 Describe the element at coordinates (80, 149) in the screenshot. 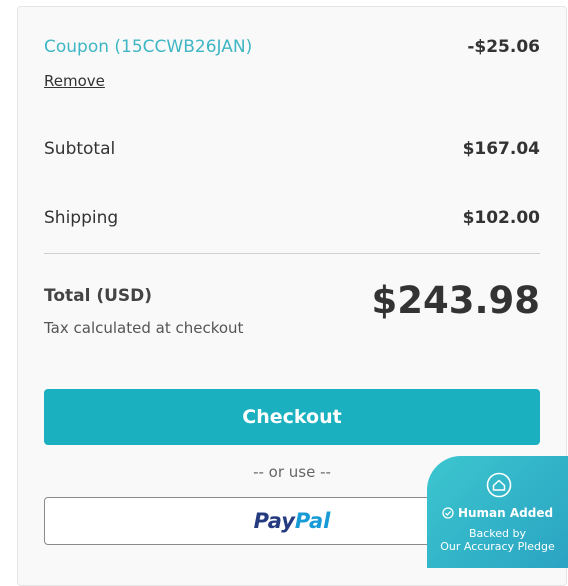

I see `subtotal-label: Subtotal` at that location.